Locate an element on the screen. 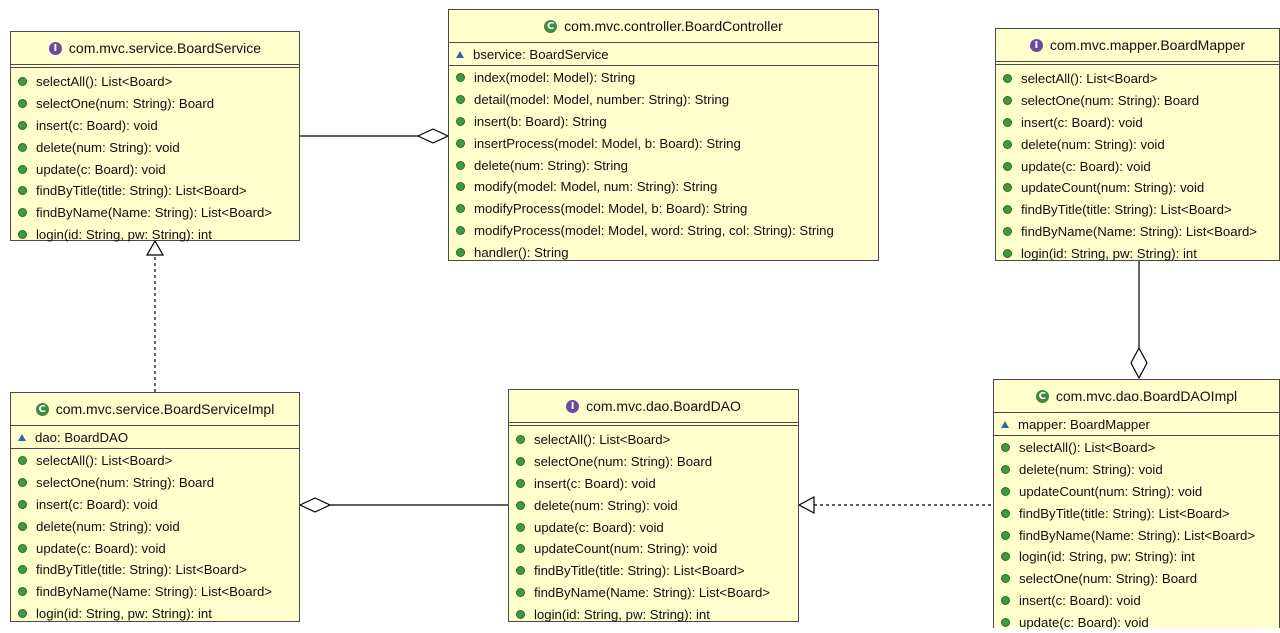 Image resolution: width=1280 pixels, height=633 pixels. class-header: I com.mvc.dao.BoardDAO is located at coordinates (653, 406).